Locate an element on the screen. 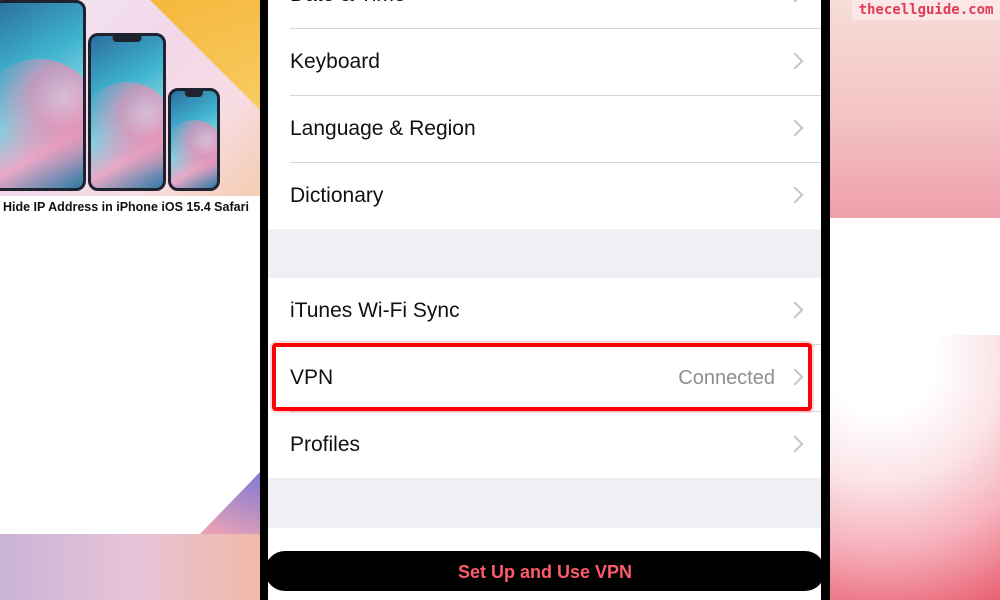 The height and width of the screenshot is (600, 1000). row-label: iTunes Wi-Fi Sync is located at coordinates (375, 310).